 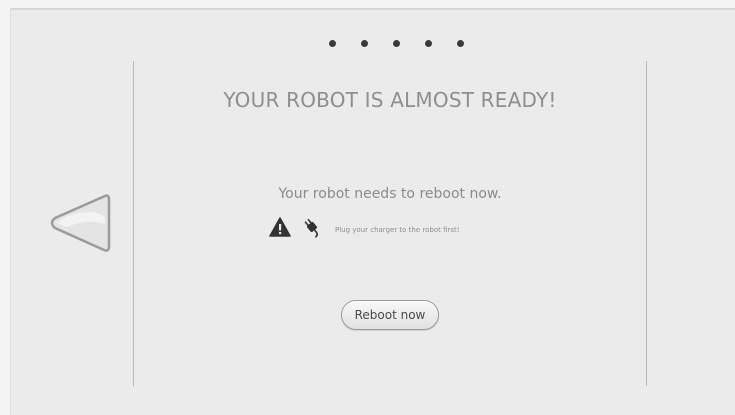 I want to click on warning-row: Plug your charger to the robot first!, so click(x=364, y=227).